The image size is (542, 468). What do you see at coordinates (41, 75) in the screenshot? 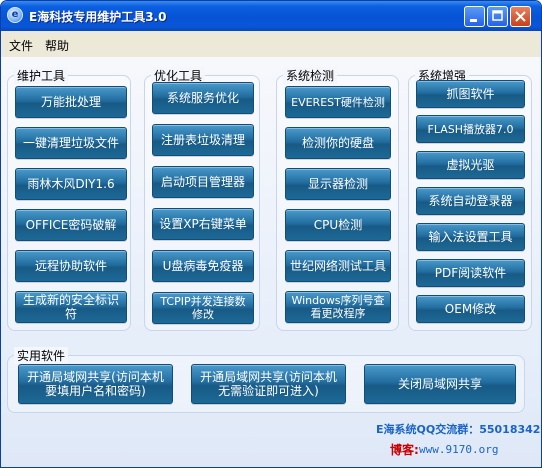
I see `group-title-maintenance: 维护工具` at bounding box center [41, 75].